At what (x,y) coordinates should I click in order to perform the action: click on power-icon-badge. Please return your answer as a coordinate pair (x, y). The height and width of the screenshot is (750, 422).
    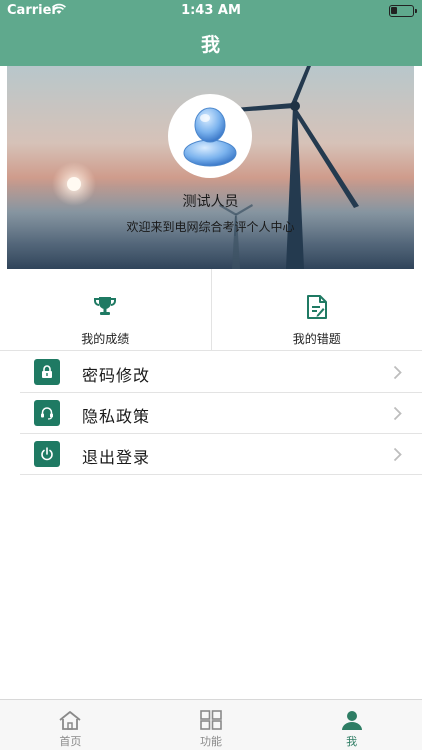
    Looking at the image, I should click on (47, 454).